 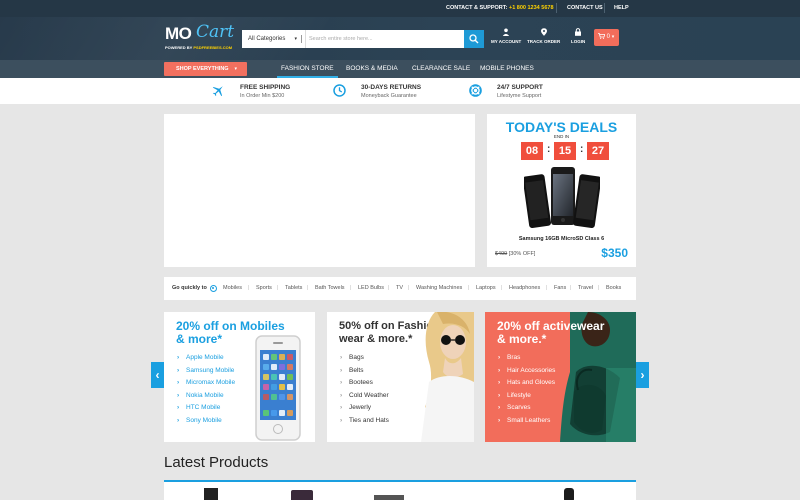 What do you see at coordinates (441, 69) in the screenshot?
I see `nav-clearance-sale: CLEARANCE SALE` at bounding box center [441, 69].